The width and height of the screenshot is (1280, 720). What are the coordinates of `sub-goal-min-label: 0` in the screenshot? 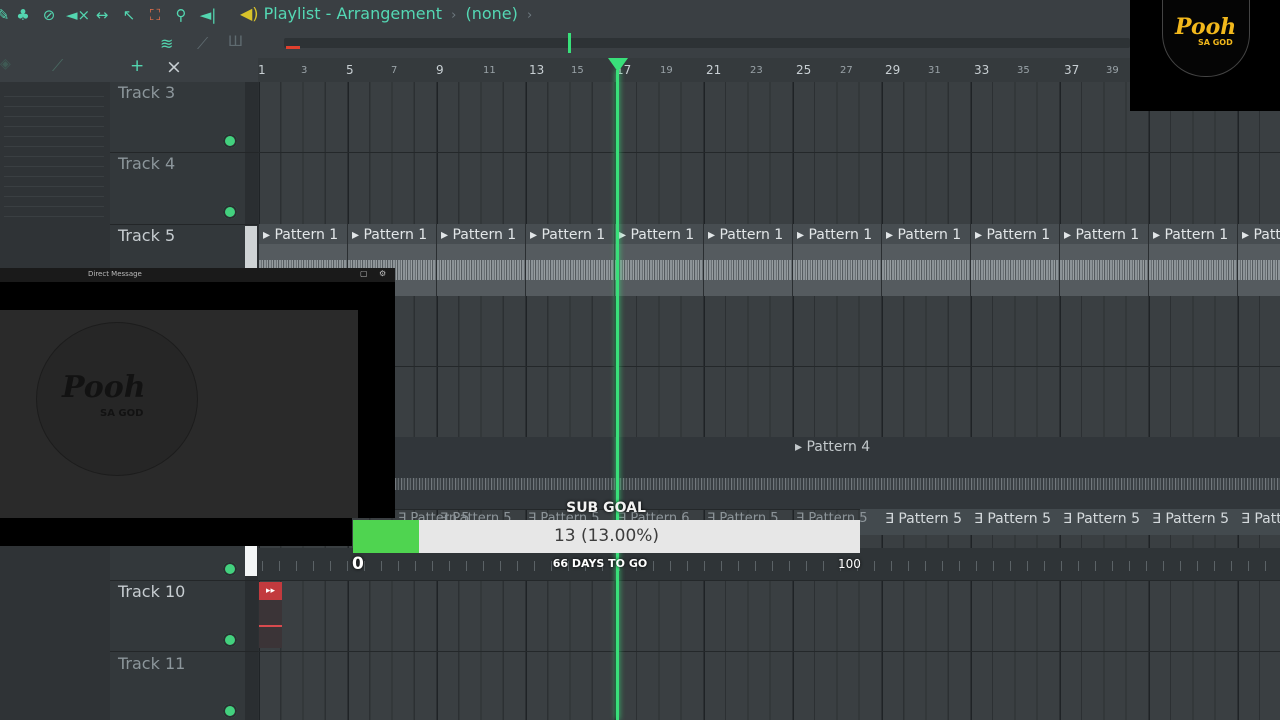 It's located at (358, 564).